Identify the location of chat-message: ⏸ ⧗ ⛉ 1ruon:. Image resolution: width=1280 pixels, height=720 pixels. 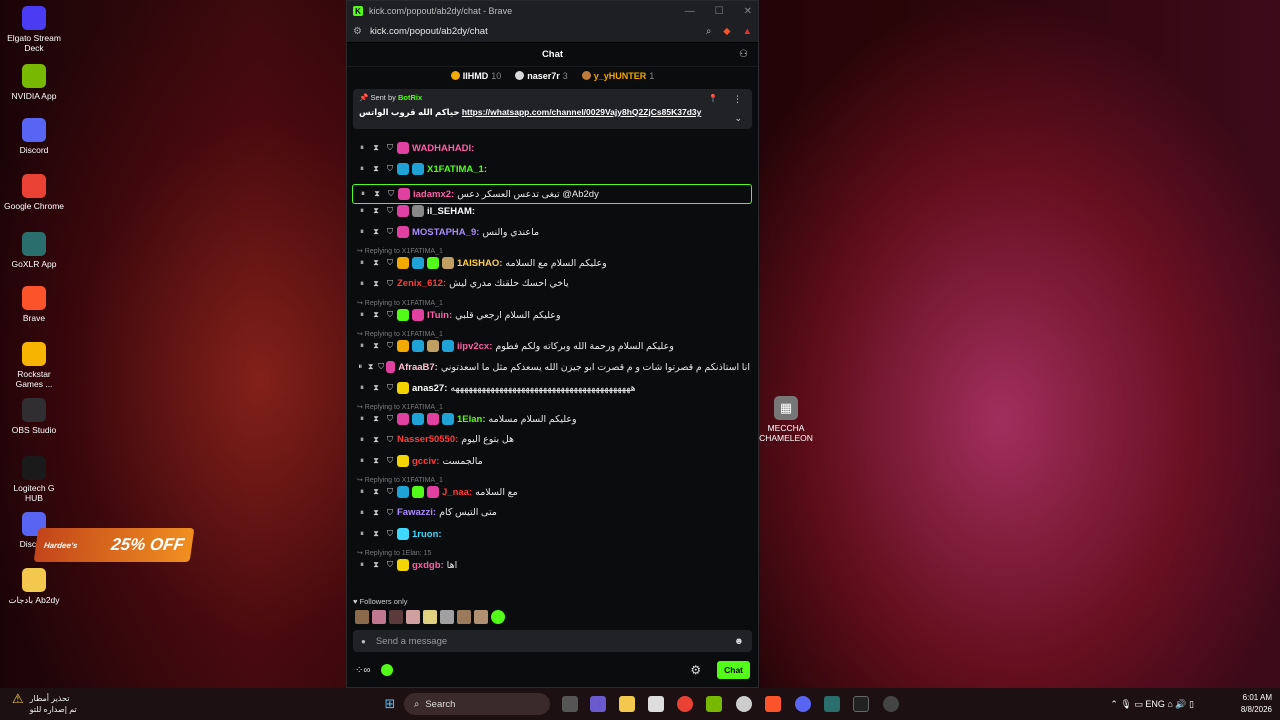
(552, 534).